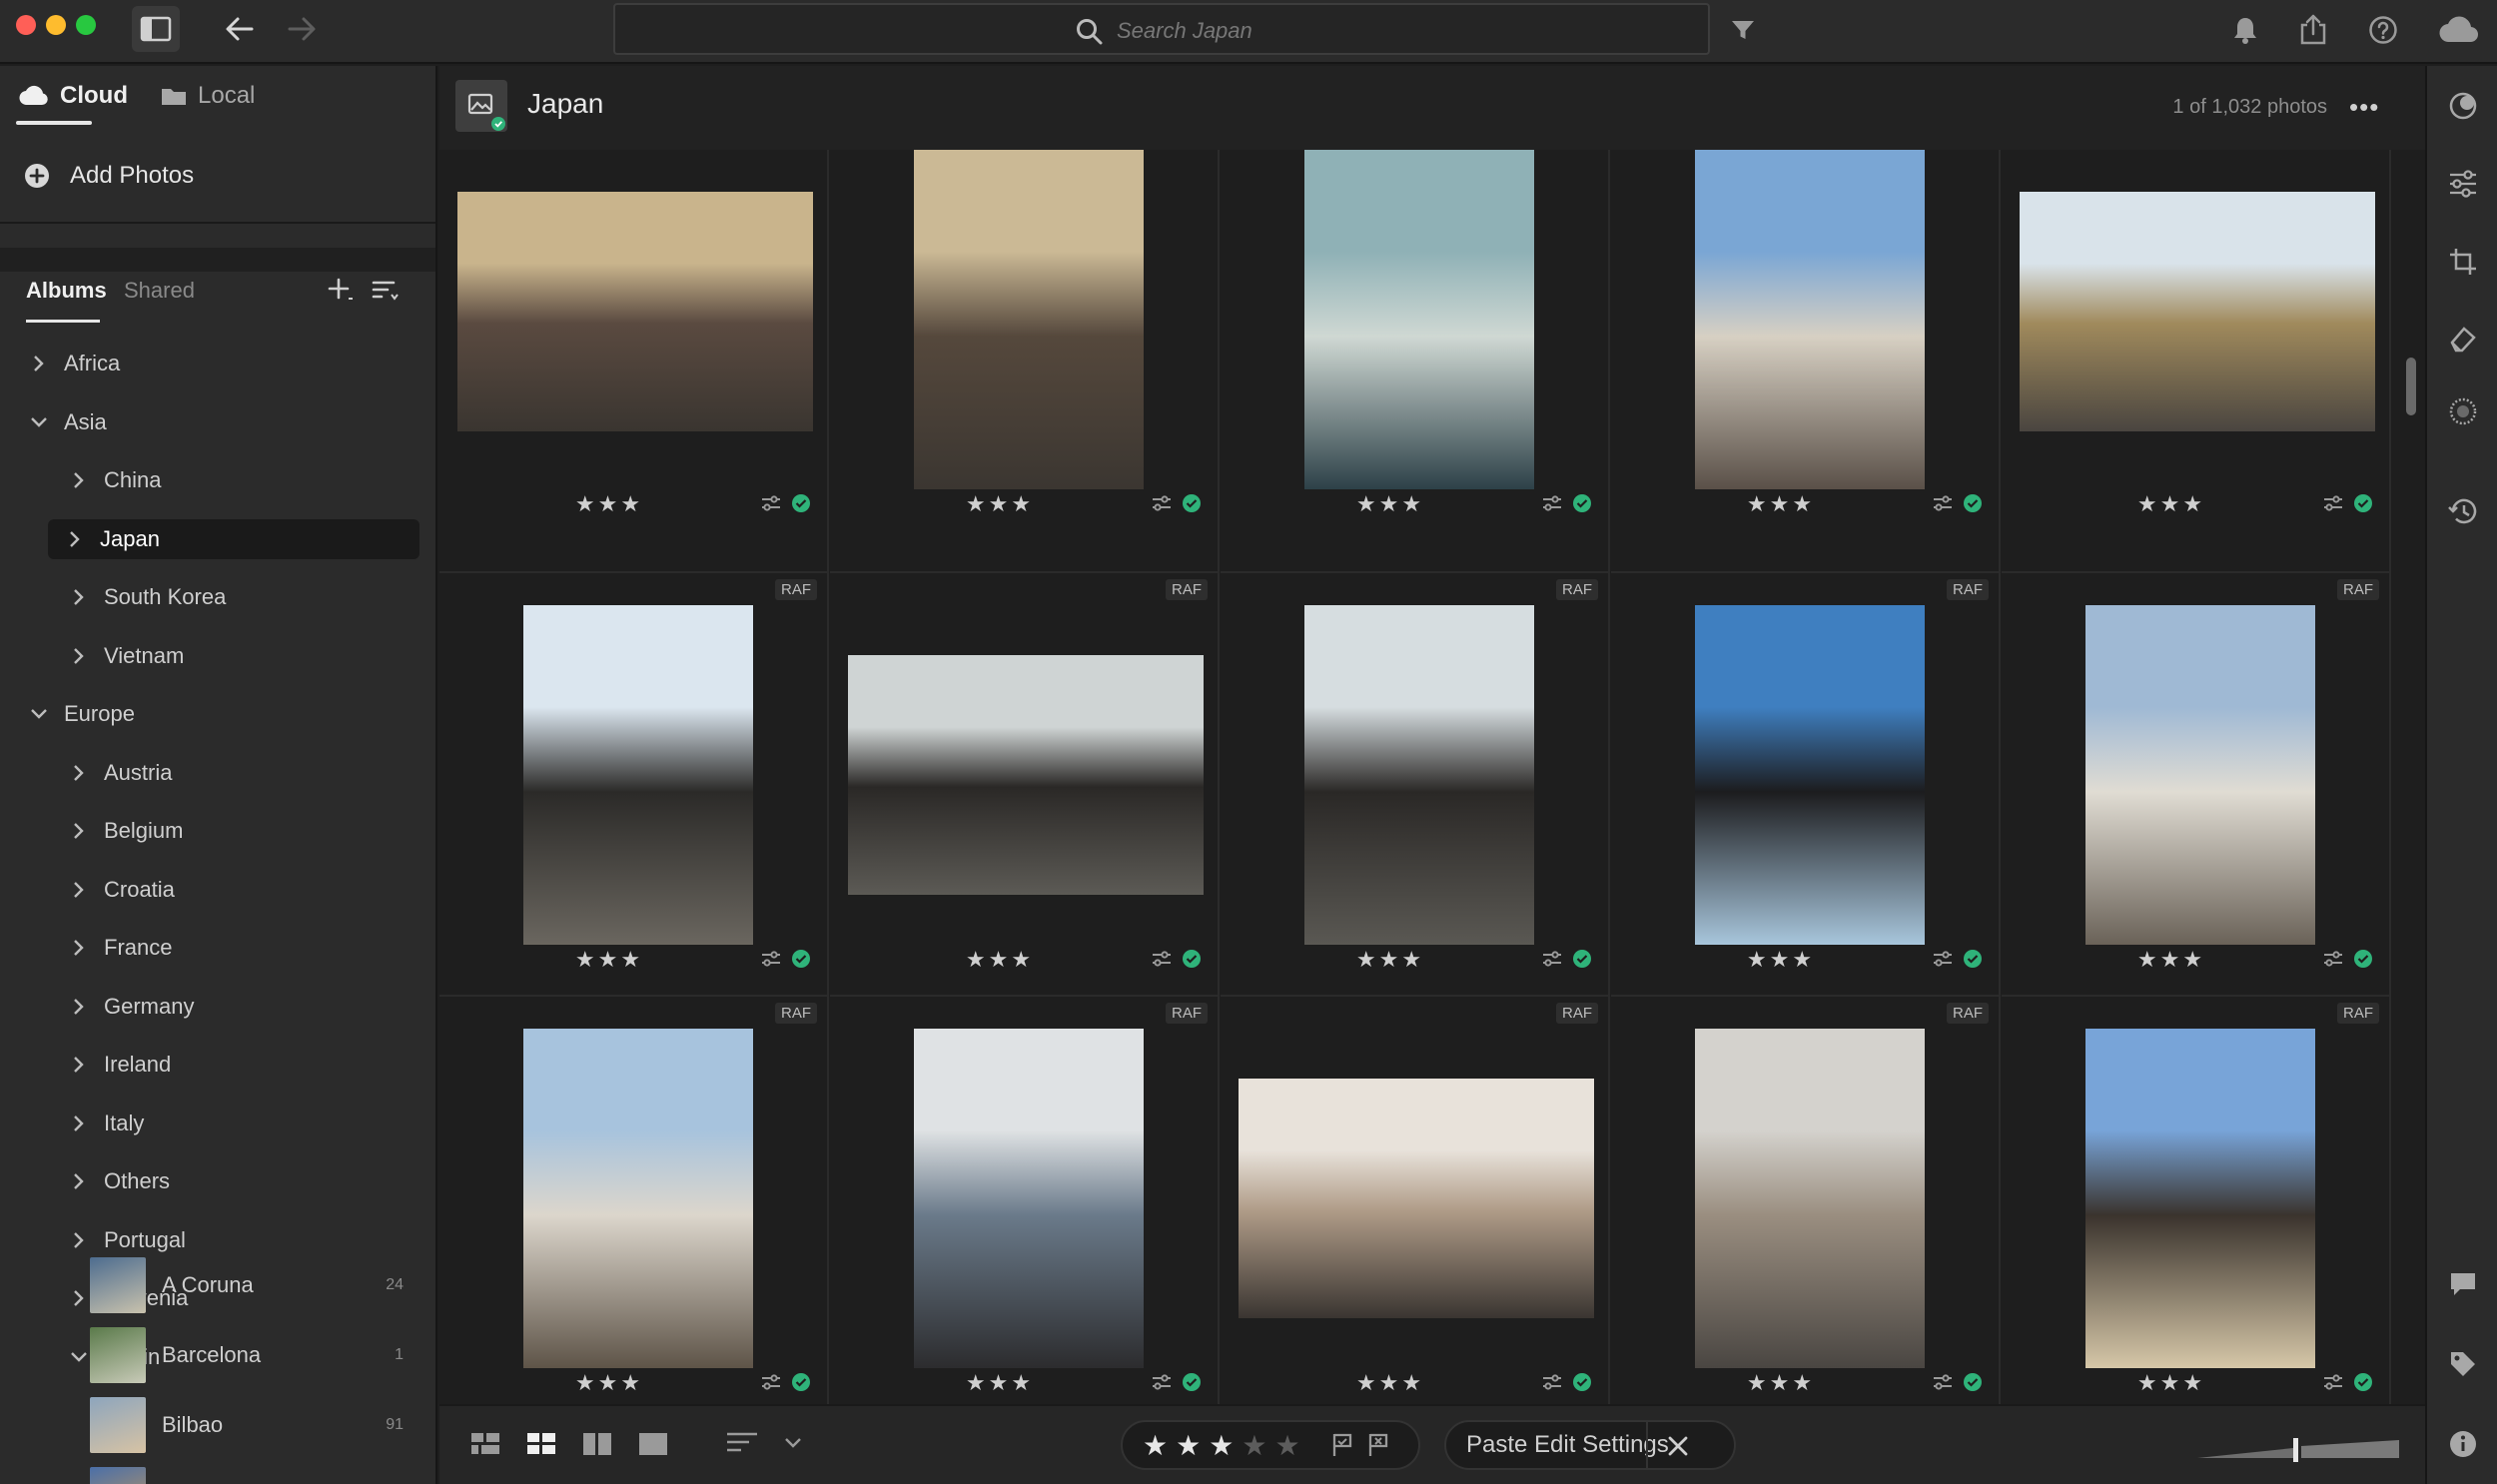  What do you see at coordinates (2463, 411) in the screenshot?
I see `masking-icon` at bounding box center [2463, 411].